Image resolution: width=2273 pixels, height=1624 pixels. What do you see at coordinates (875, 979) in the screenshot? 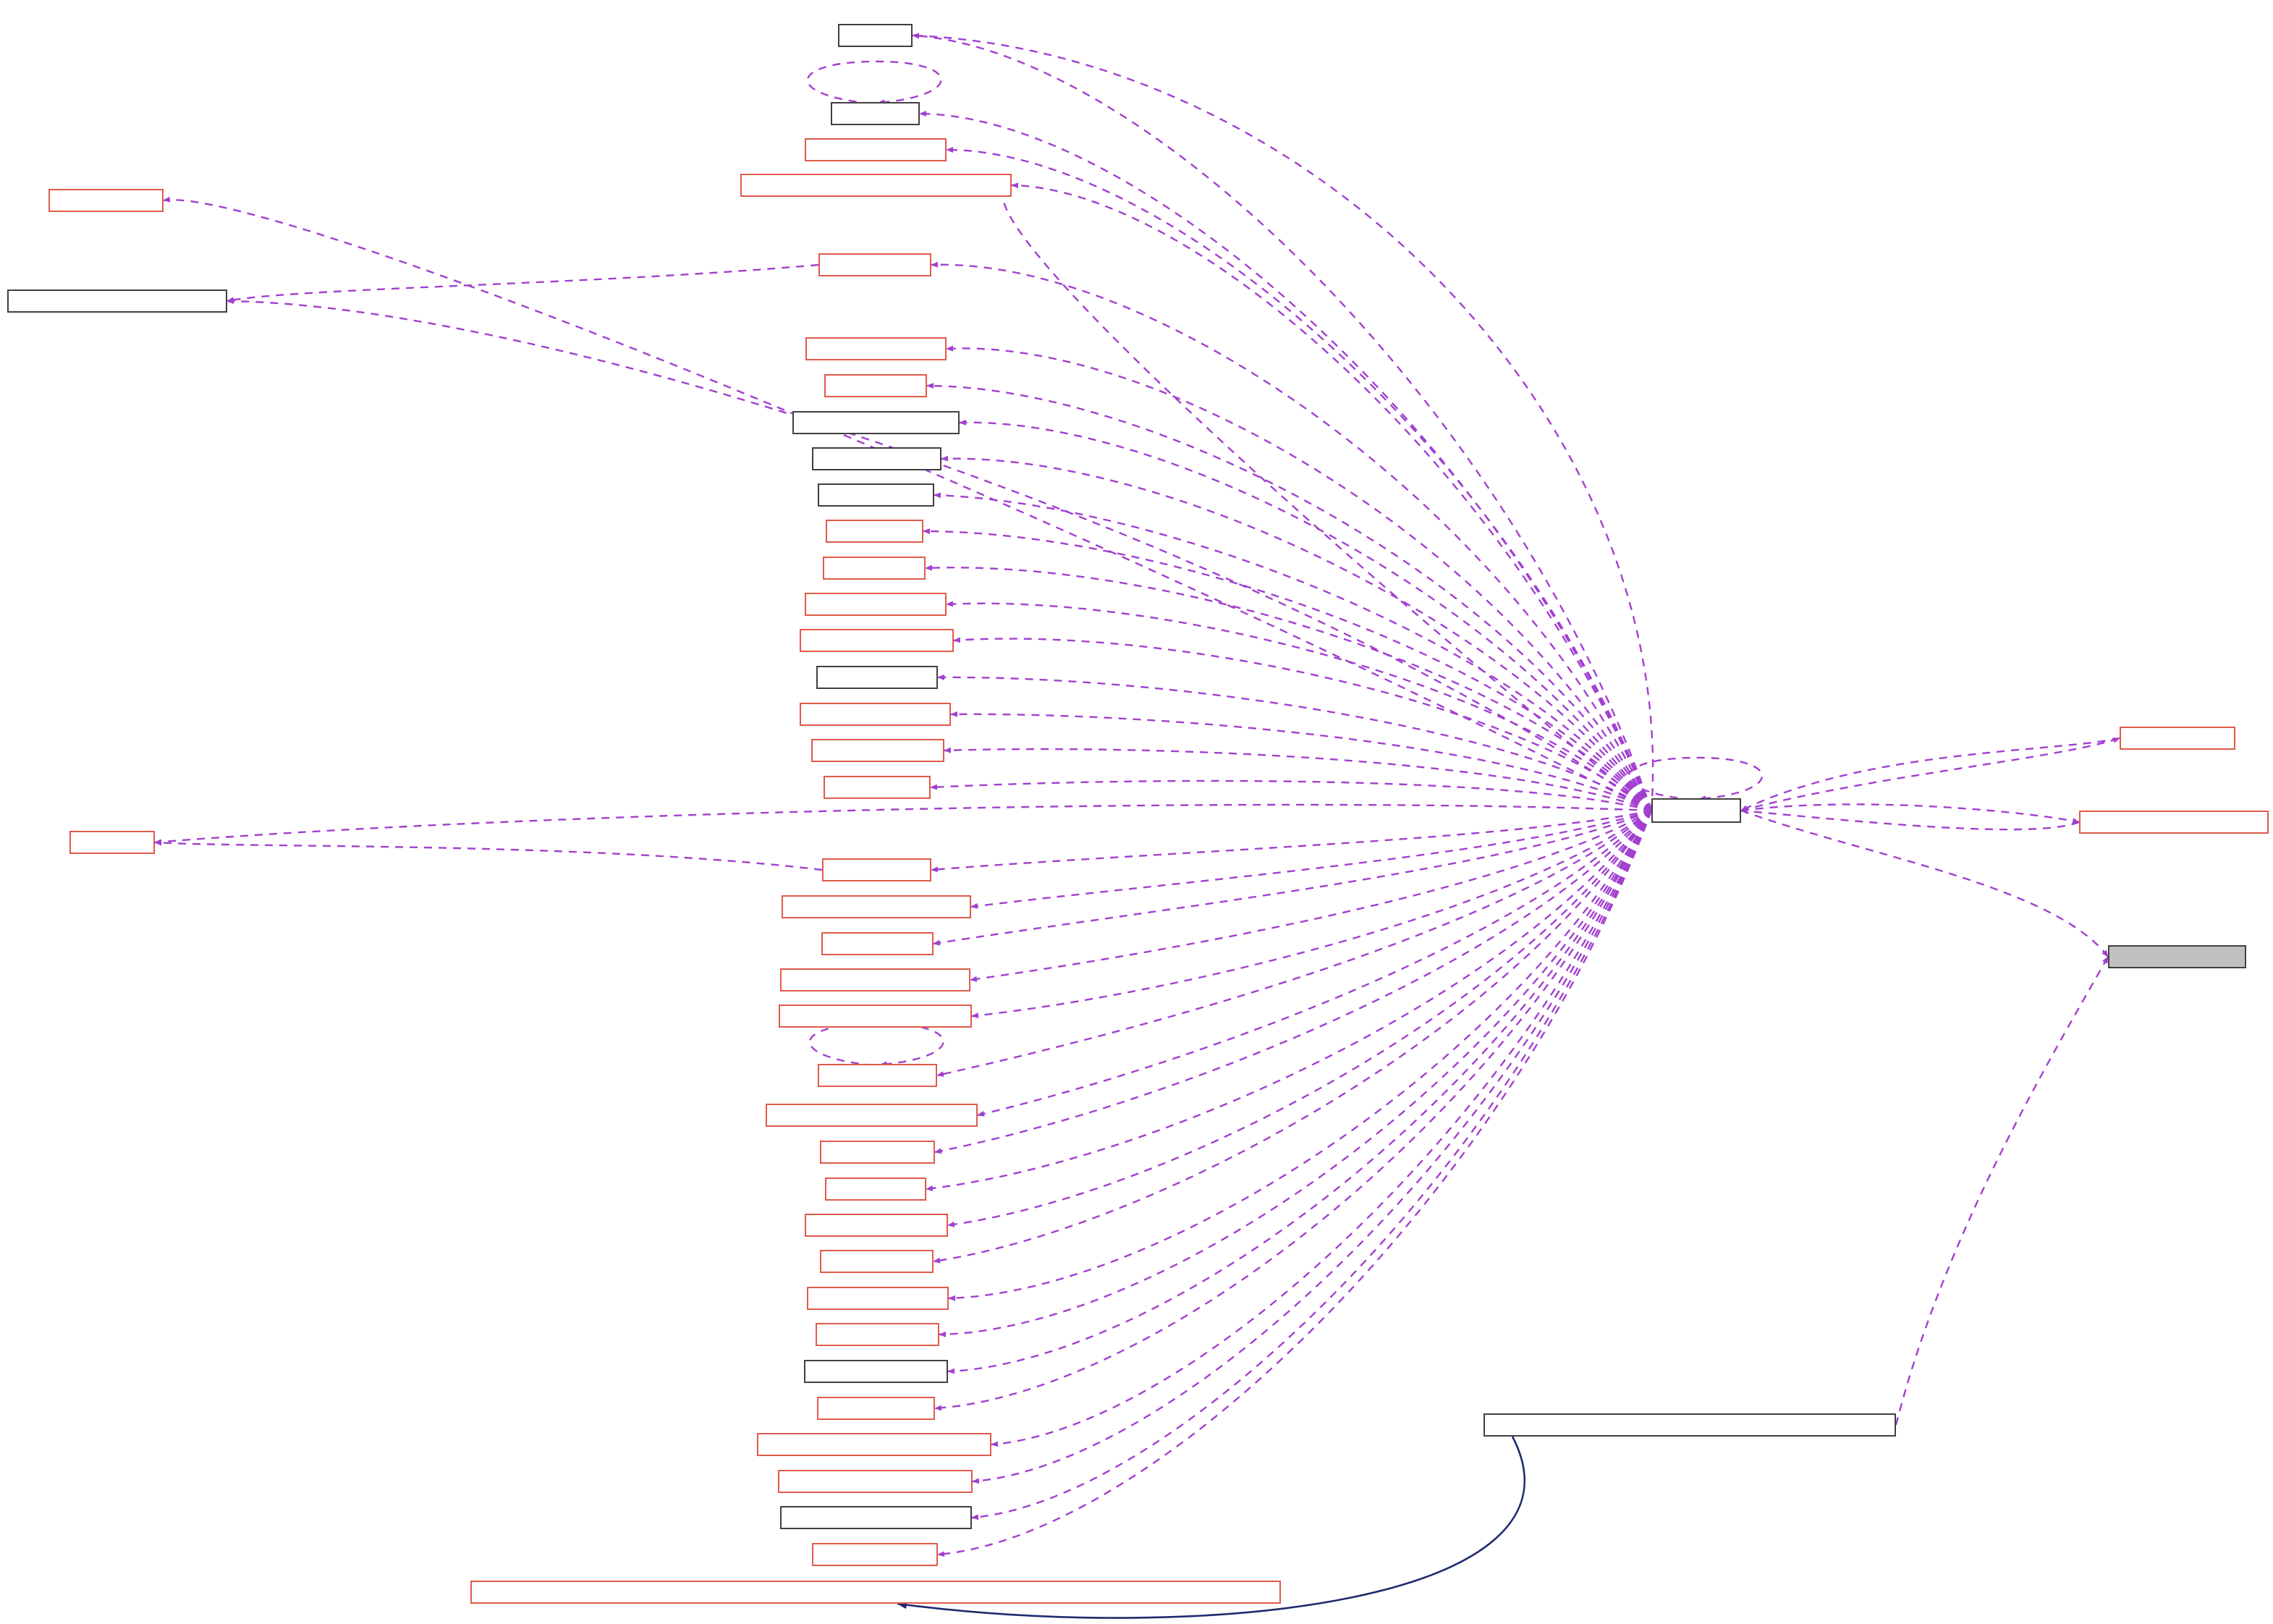
I see `class-node-tao_orbinit_reg` at bounding box center [875, 979].